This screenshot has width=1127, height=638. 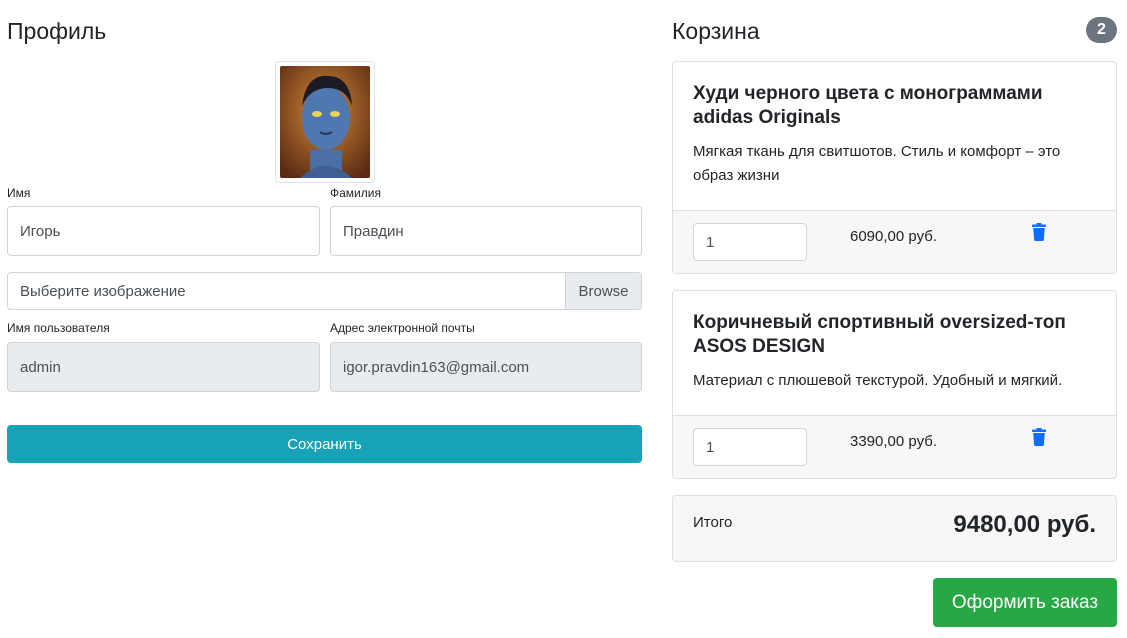 I want to click on cart-item-price: 3390,00 руб., so click(x=893, y=441).